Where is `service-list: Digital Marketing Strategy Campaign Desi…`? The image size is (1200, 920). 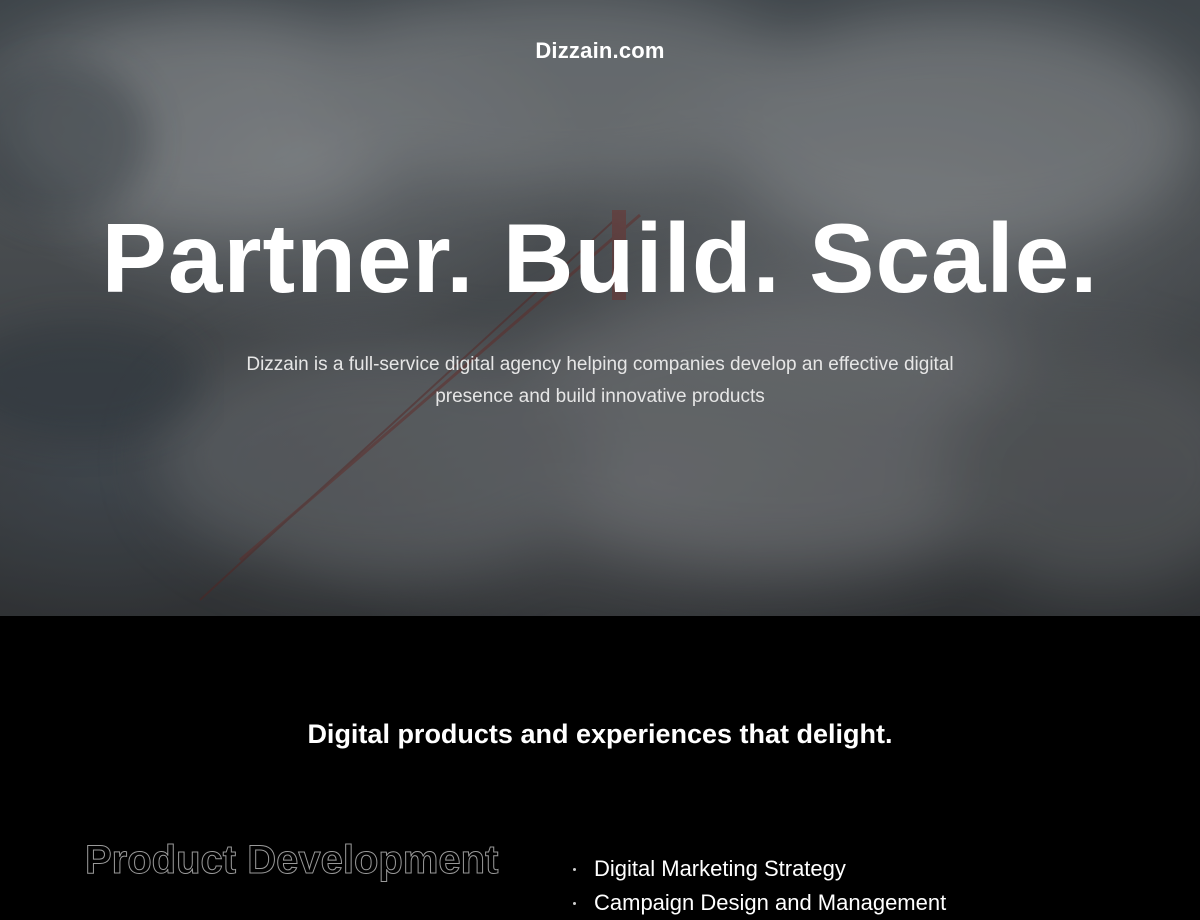 service-list: Digital Marketing Strategy Campaign Desi… is located at coordinates (758, 886).